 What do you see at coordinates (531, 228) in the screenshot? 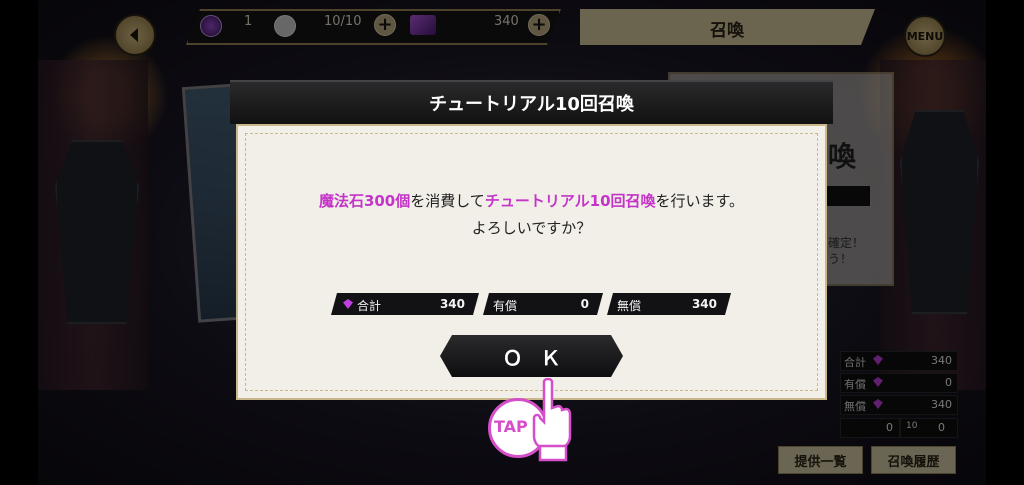
I see `confirm-question: よろしいですか？` at bounding box center [531, 228].